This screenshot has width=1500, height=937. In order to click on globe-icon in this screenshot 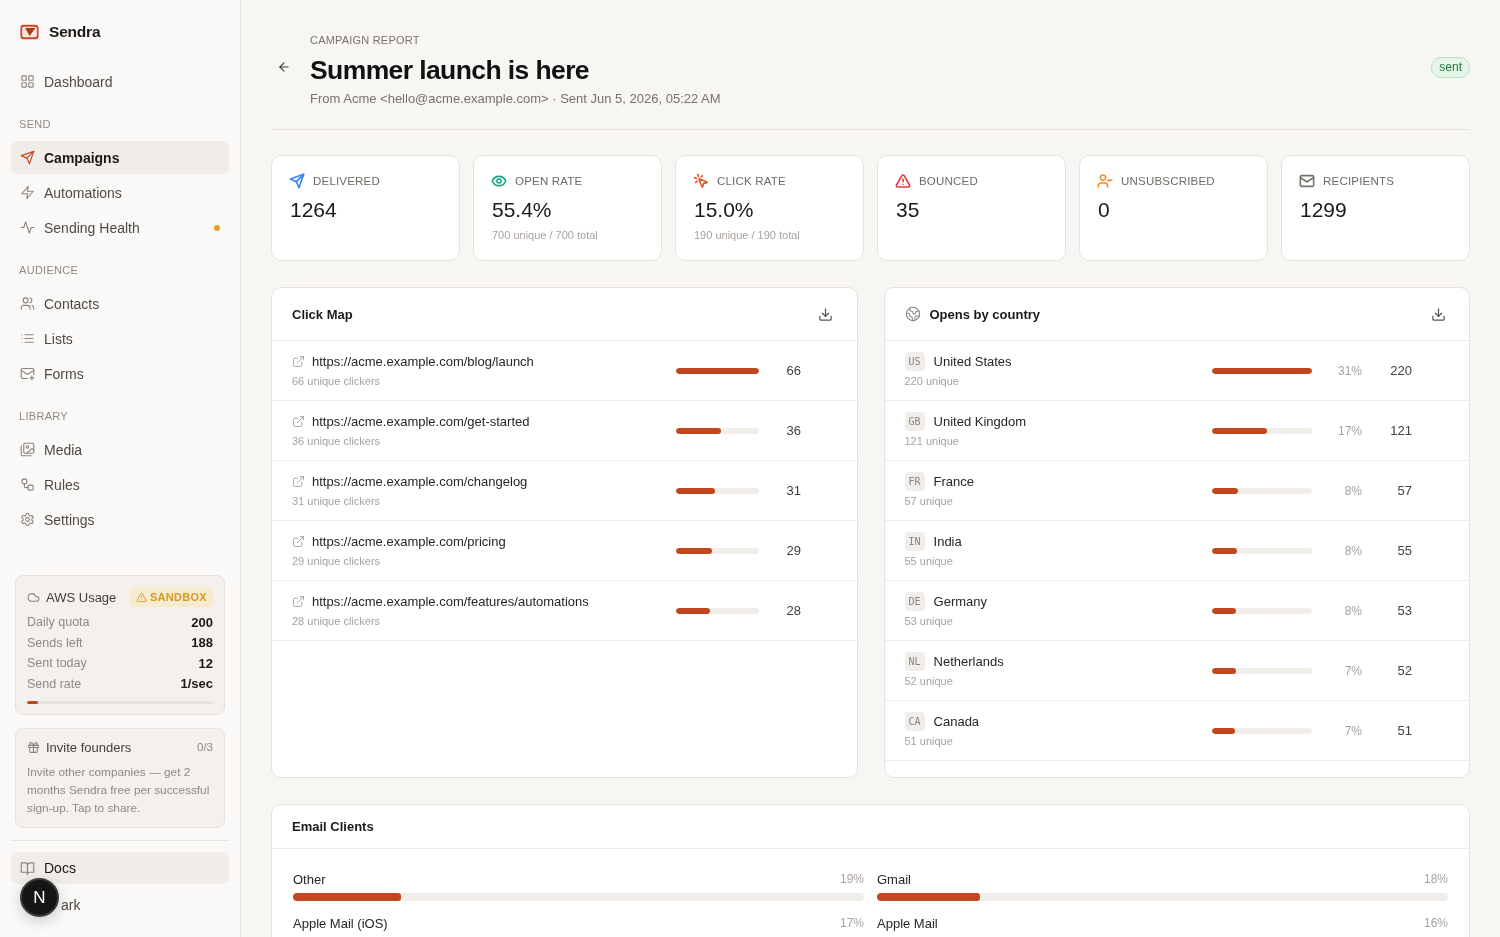, I will do `click(912, 314)`.